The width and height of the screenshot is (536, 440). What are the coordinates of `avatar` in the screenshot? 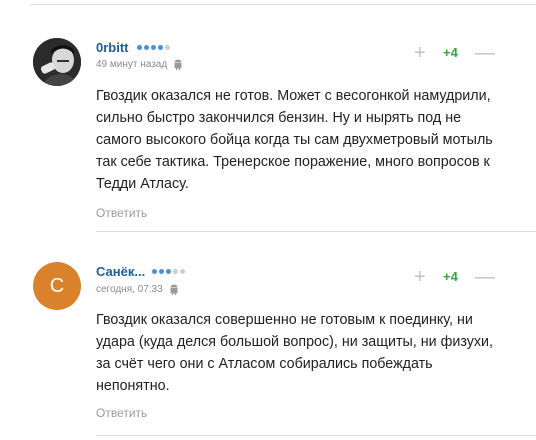 It's located at (57, 62).